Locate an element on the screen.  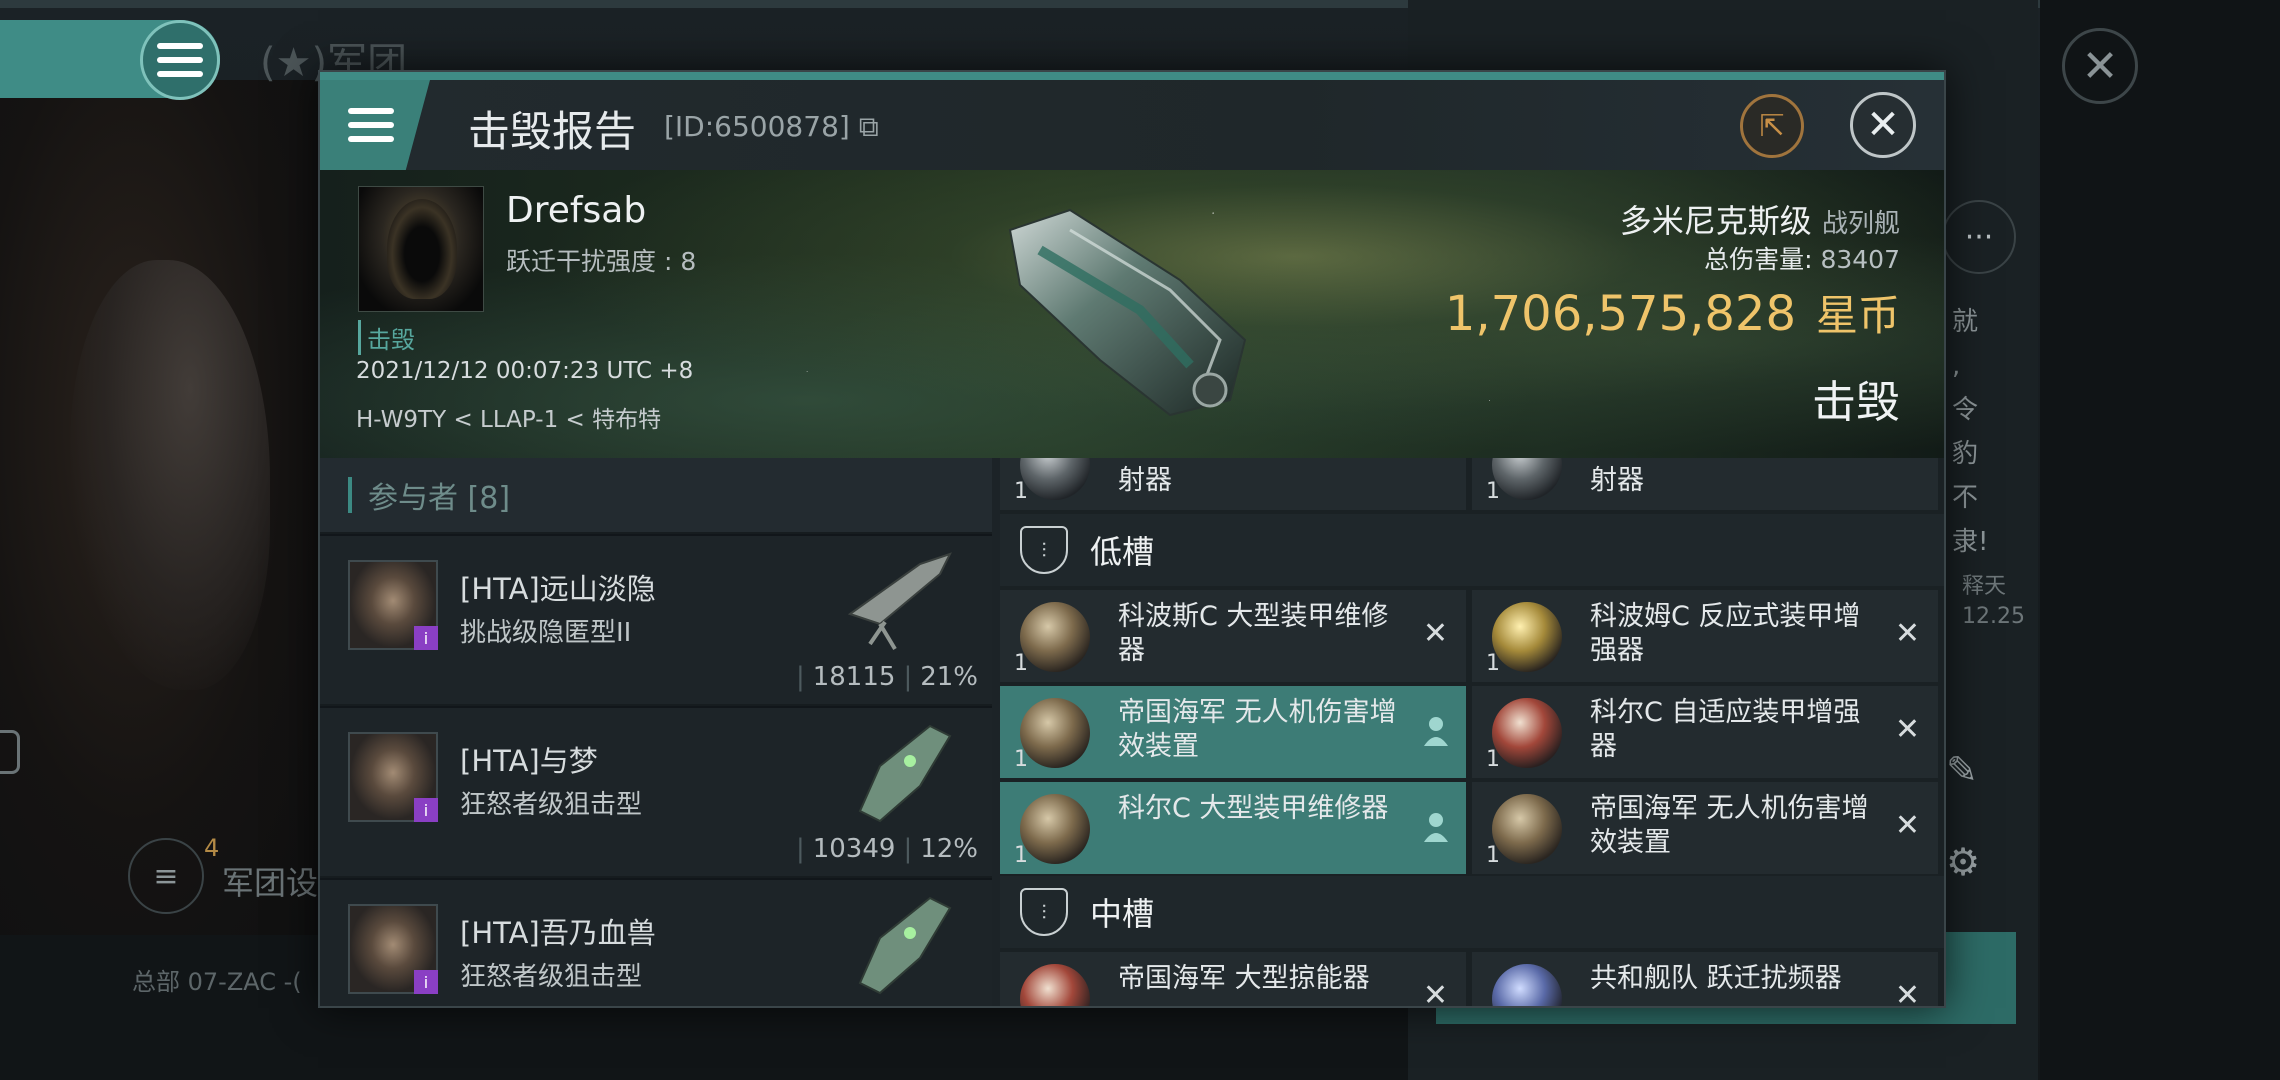
kill-status: 击毁 is located at coordinates (1856, 402).